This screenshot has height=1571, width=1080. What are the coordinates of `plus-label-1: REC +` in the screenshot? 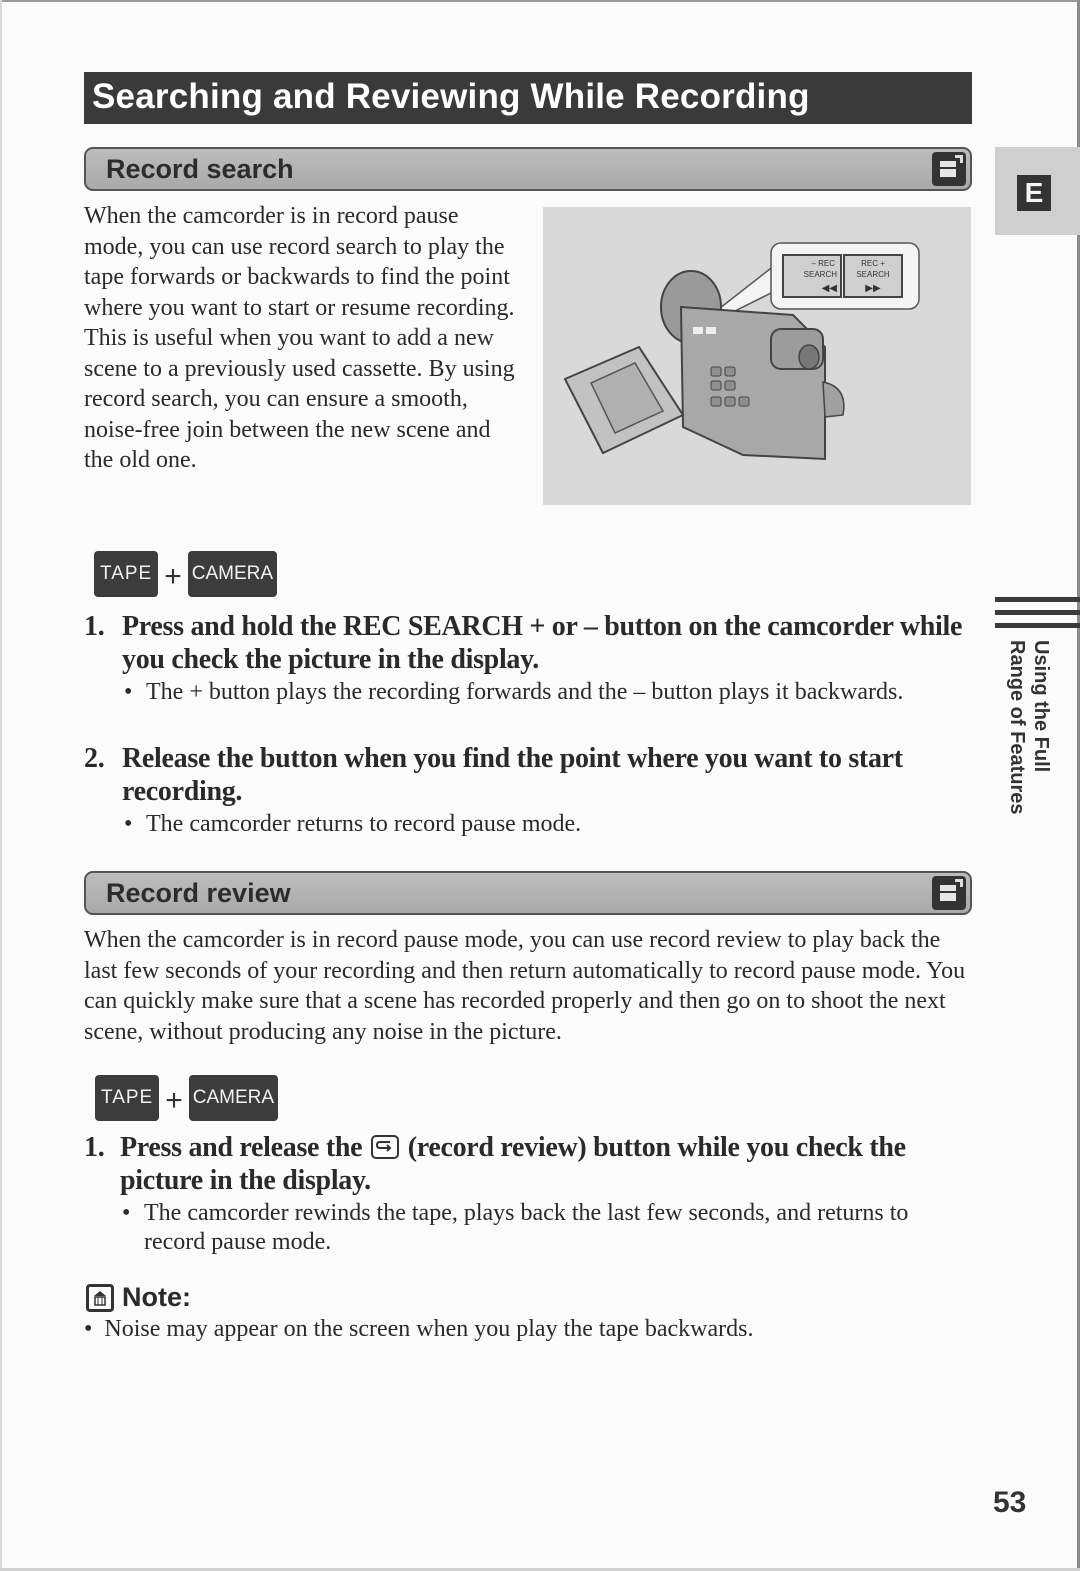 It's located at (873, 263).